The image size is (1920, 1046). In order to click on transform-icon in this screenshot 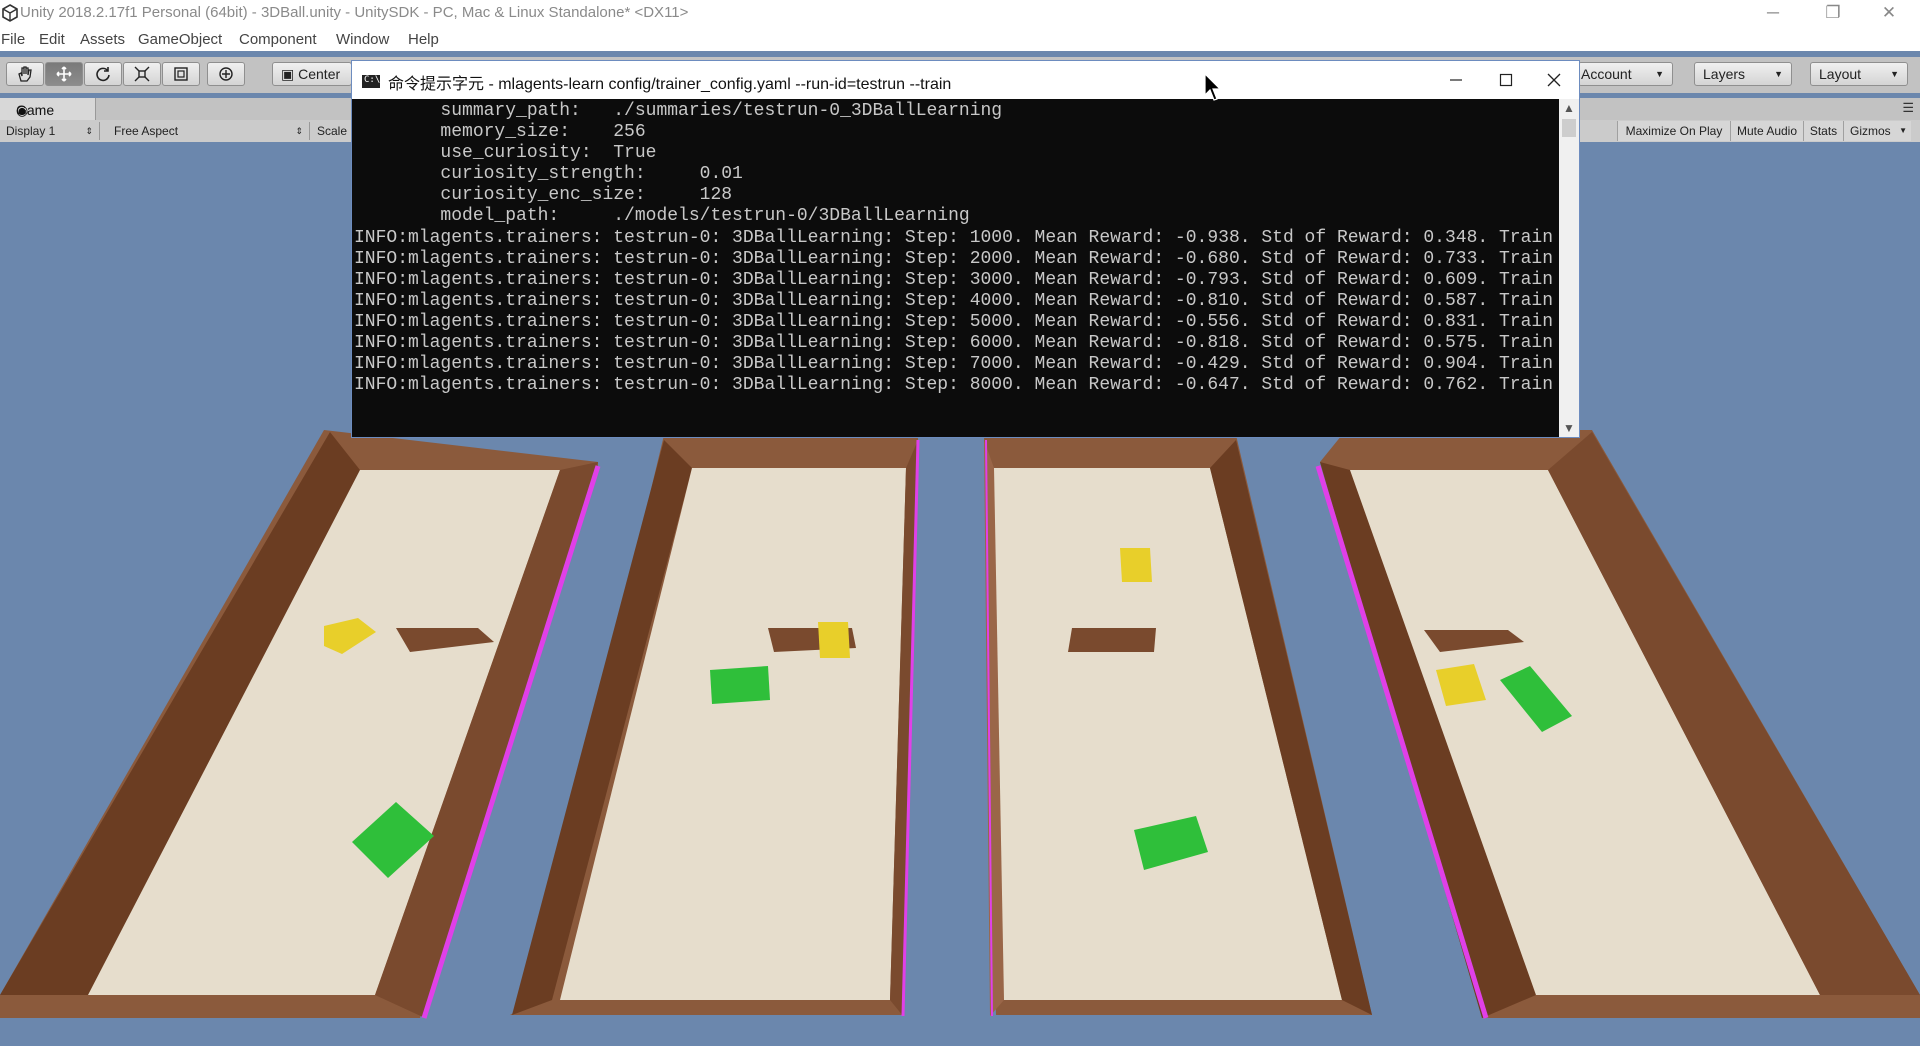, I will do `click(226, 74)`.